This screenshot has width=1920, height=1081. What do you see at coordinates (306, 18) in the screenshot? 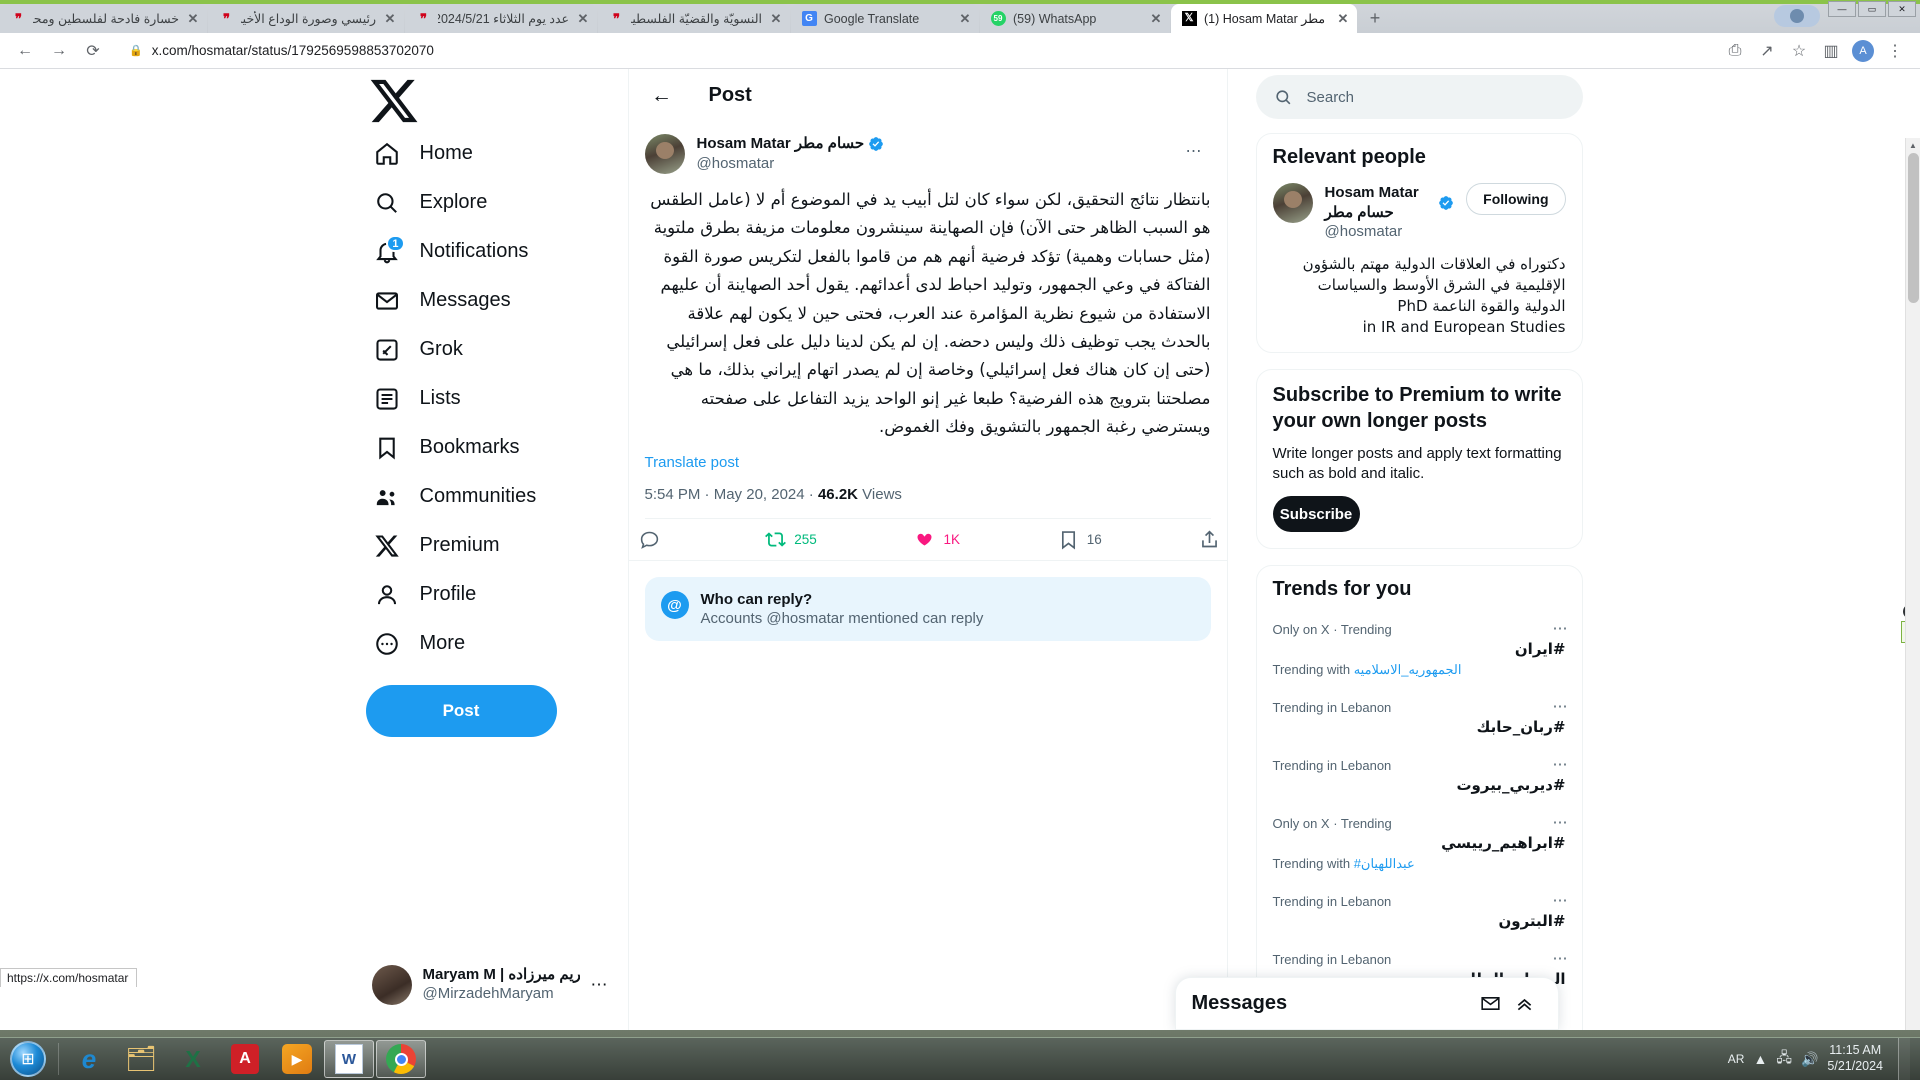
I see `browser-tab: ❞رئيسي وصورة الوداع الأخير✕` at bounding box center [306, 18].